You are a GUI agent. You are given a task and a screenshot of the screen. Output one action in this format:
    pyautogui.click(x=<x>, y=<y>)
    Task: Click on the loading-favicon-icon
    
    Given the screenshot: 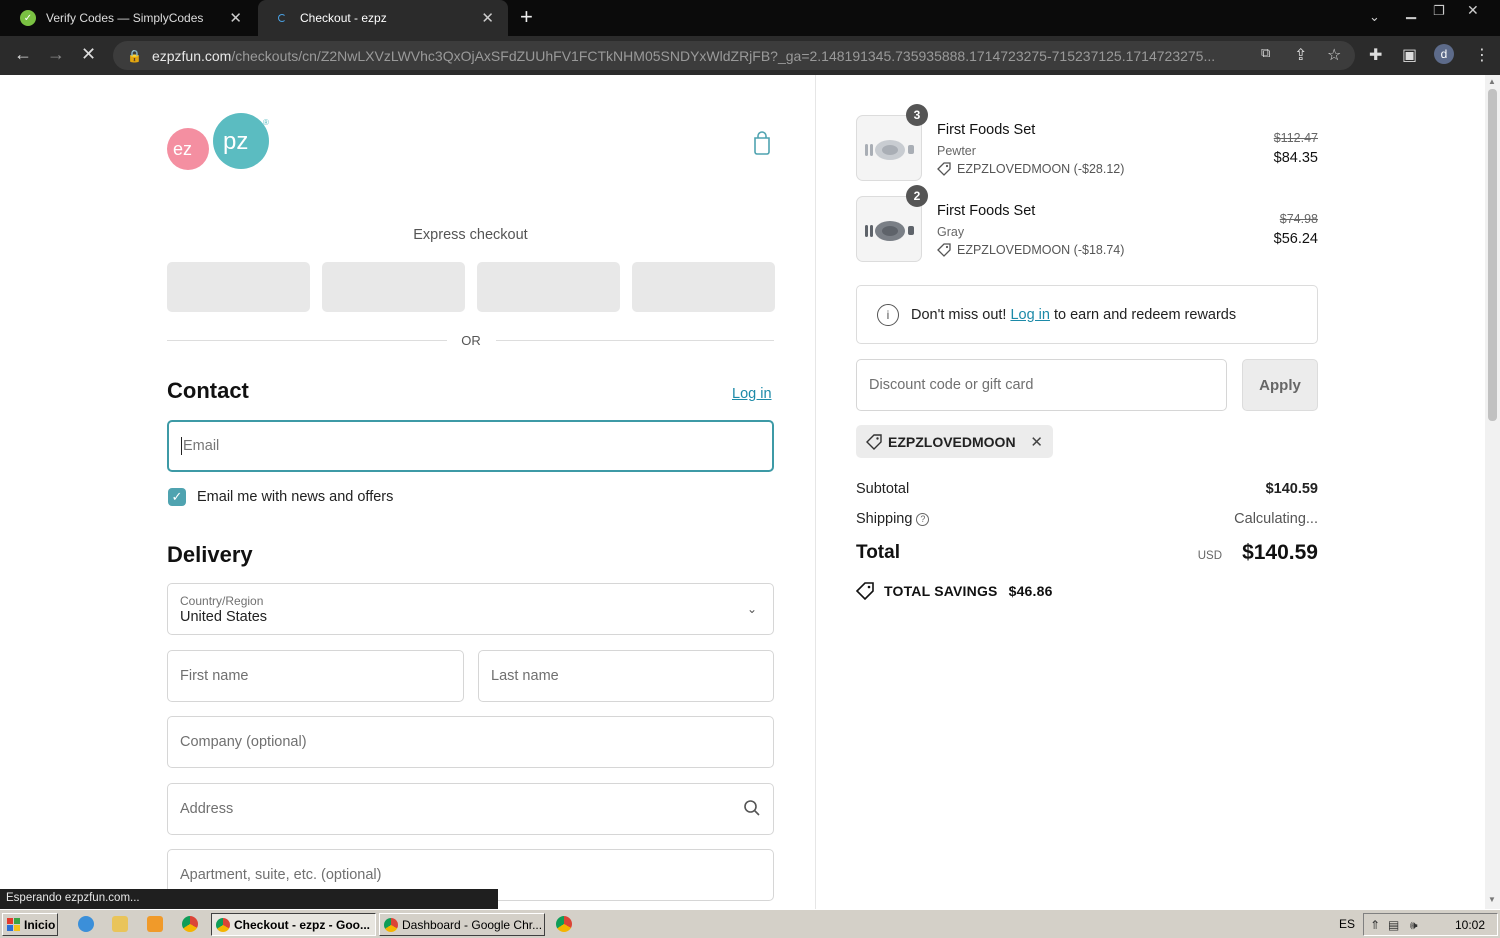 What is the action you would take?
    pyautogui.click(x=282, y=18)
    